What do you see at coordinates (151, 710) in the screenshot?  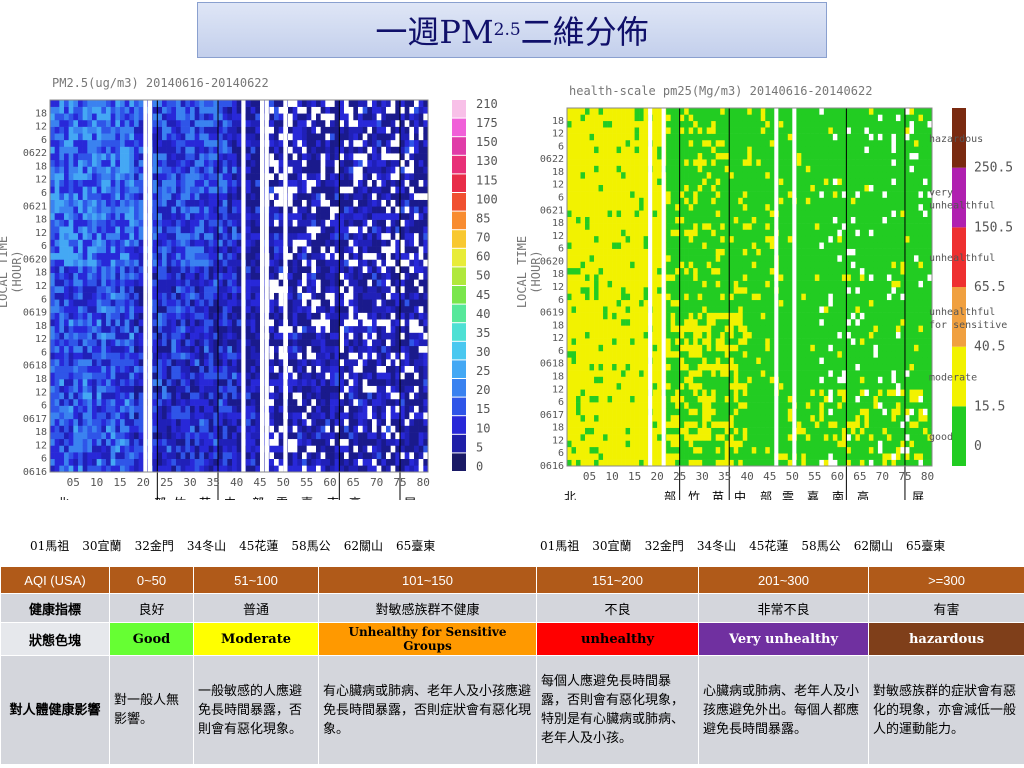 I see `table-cell: 對一般人無影響。` at bounding box center [151, 710].